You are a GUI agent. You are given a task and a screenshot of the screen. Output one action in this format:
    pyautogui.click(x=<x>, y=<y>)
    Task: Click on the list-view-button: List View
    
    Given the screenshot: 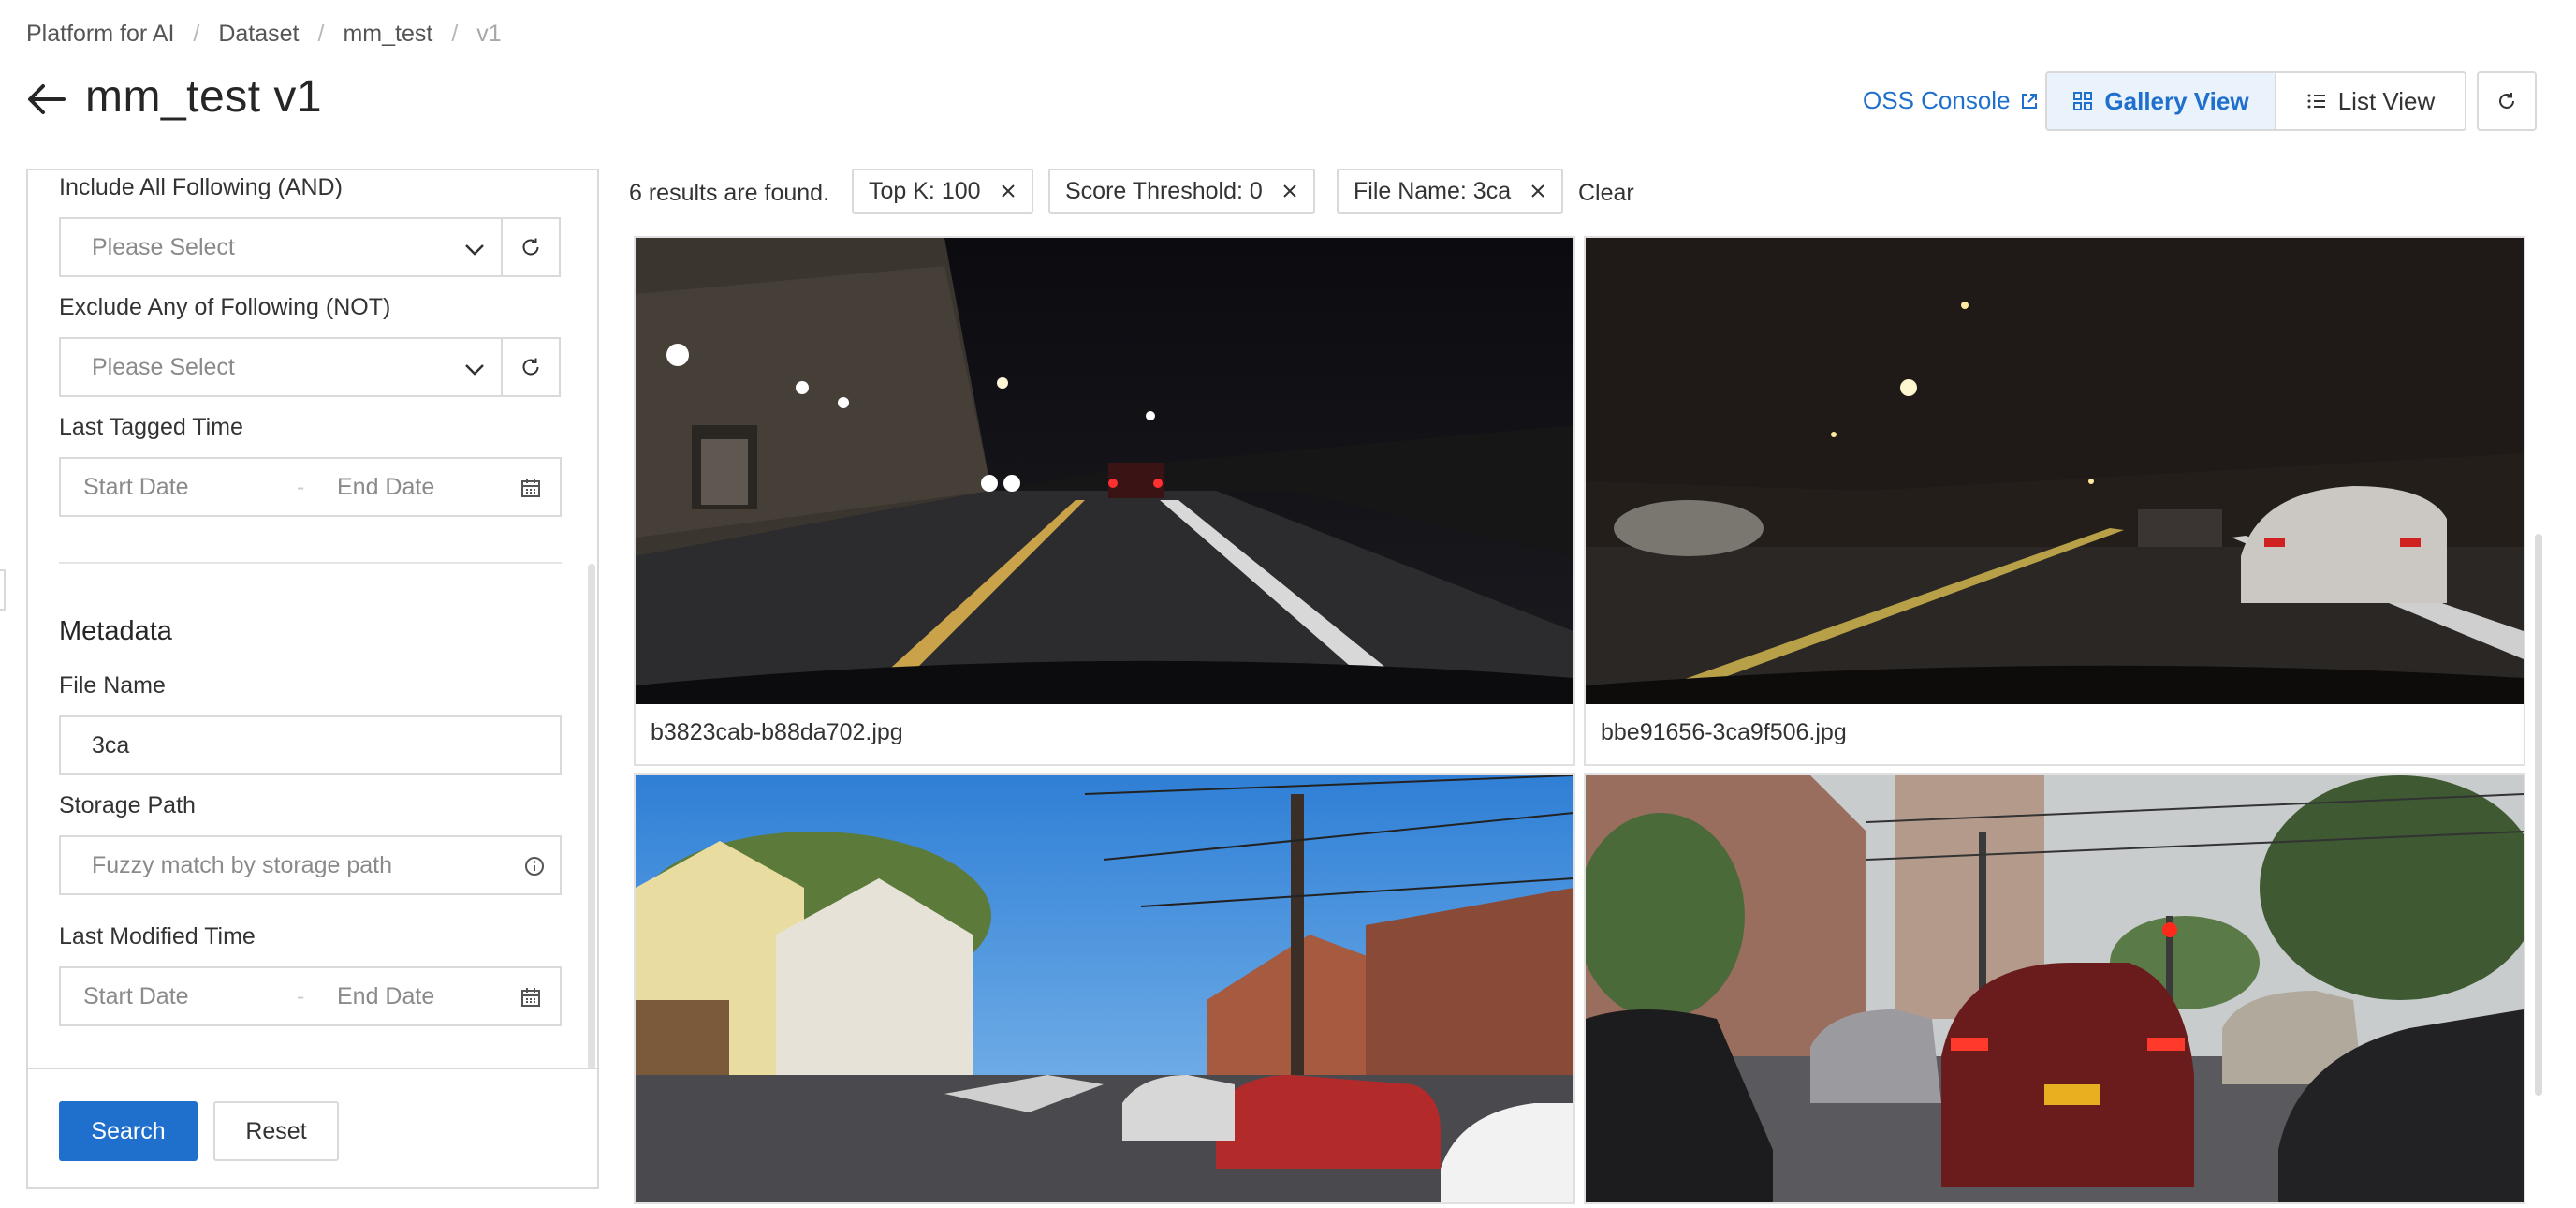 What is the action you would take?
    pyautogui.click(x=2370, y=101)
    